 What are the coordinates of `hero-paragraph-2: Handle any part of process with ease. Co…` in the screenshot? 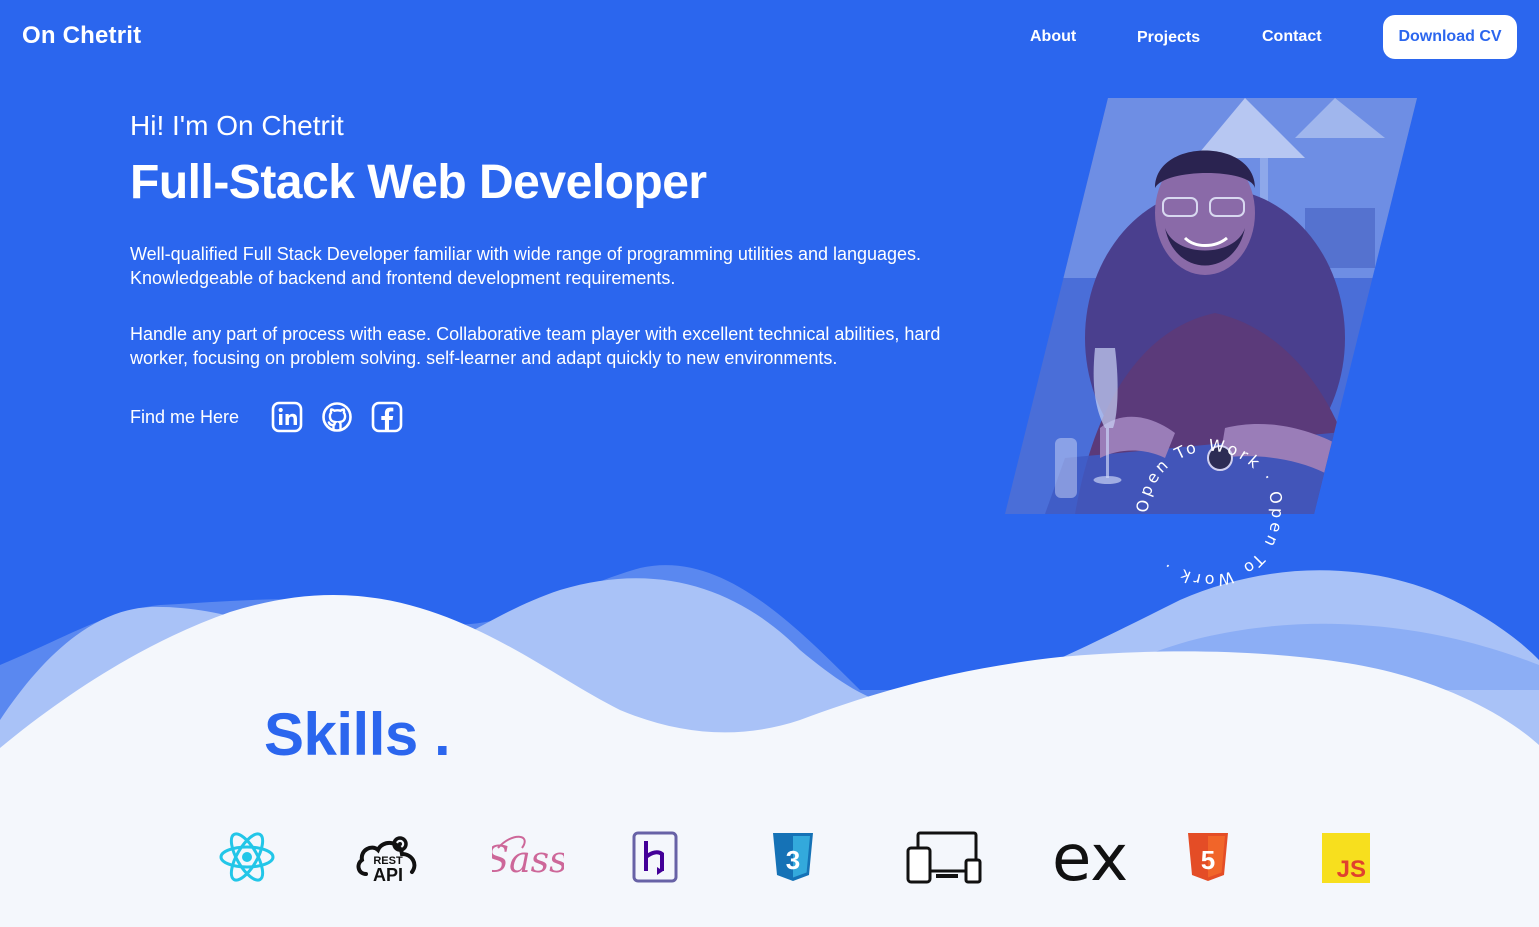 It's located at (535, 346).